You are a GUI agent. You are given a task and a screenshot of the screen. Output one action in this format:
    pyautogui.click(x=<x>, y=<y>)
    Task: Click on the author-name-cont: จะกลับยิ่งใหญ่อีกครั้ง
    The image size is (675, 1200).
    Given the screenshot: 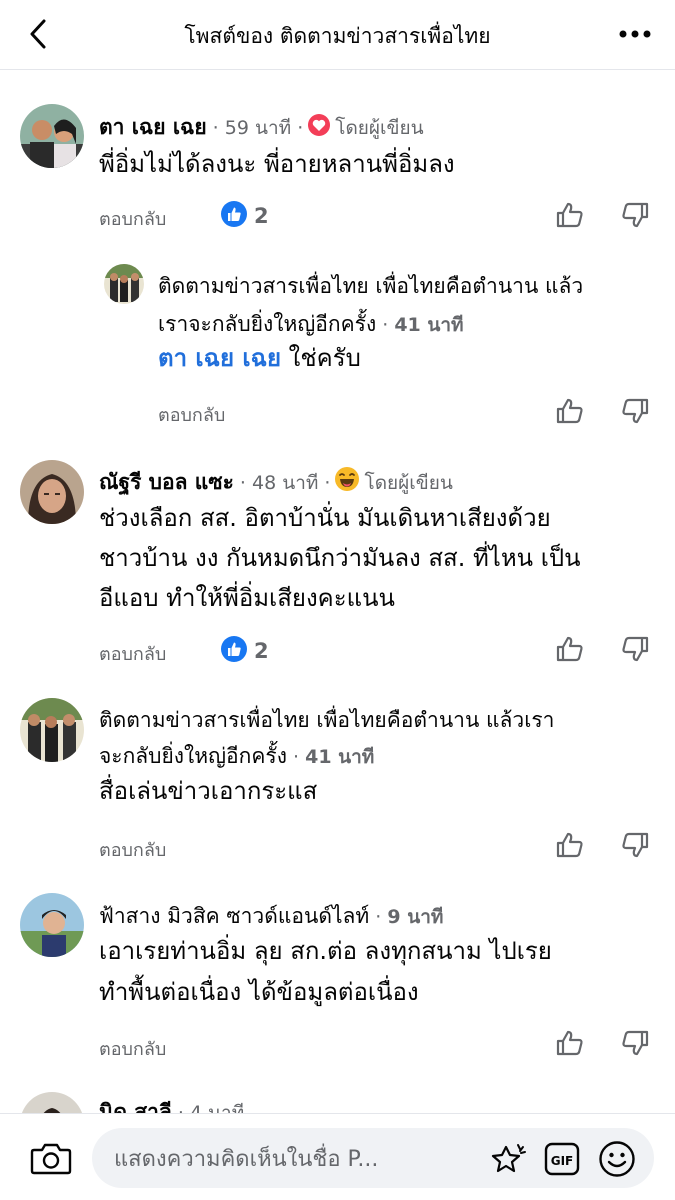 What is the action you would take?
    pyautogui.click(x=193, y=756)
    